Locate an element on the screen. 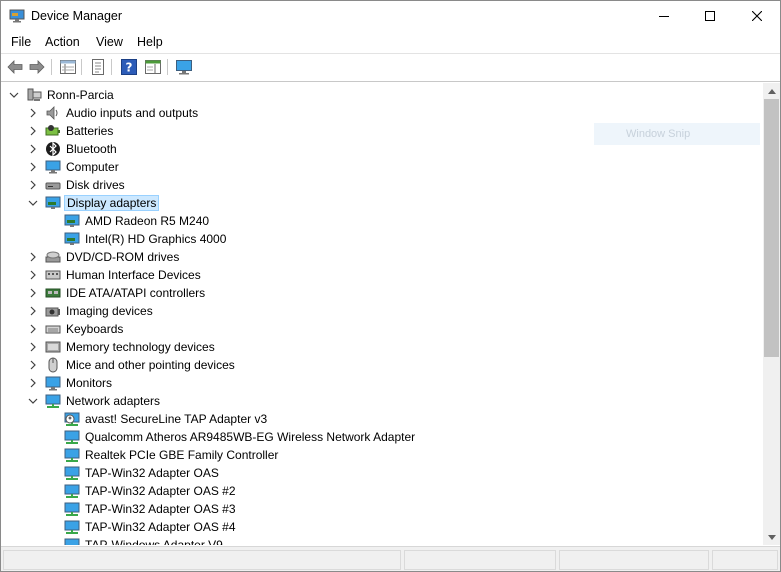 Image resolution: width=781 pixels, height=572 pixels. tree-device-tap-windows-adapter-v9: TAP-Windows Adapter V9 is located at coordinates (381, 540).